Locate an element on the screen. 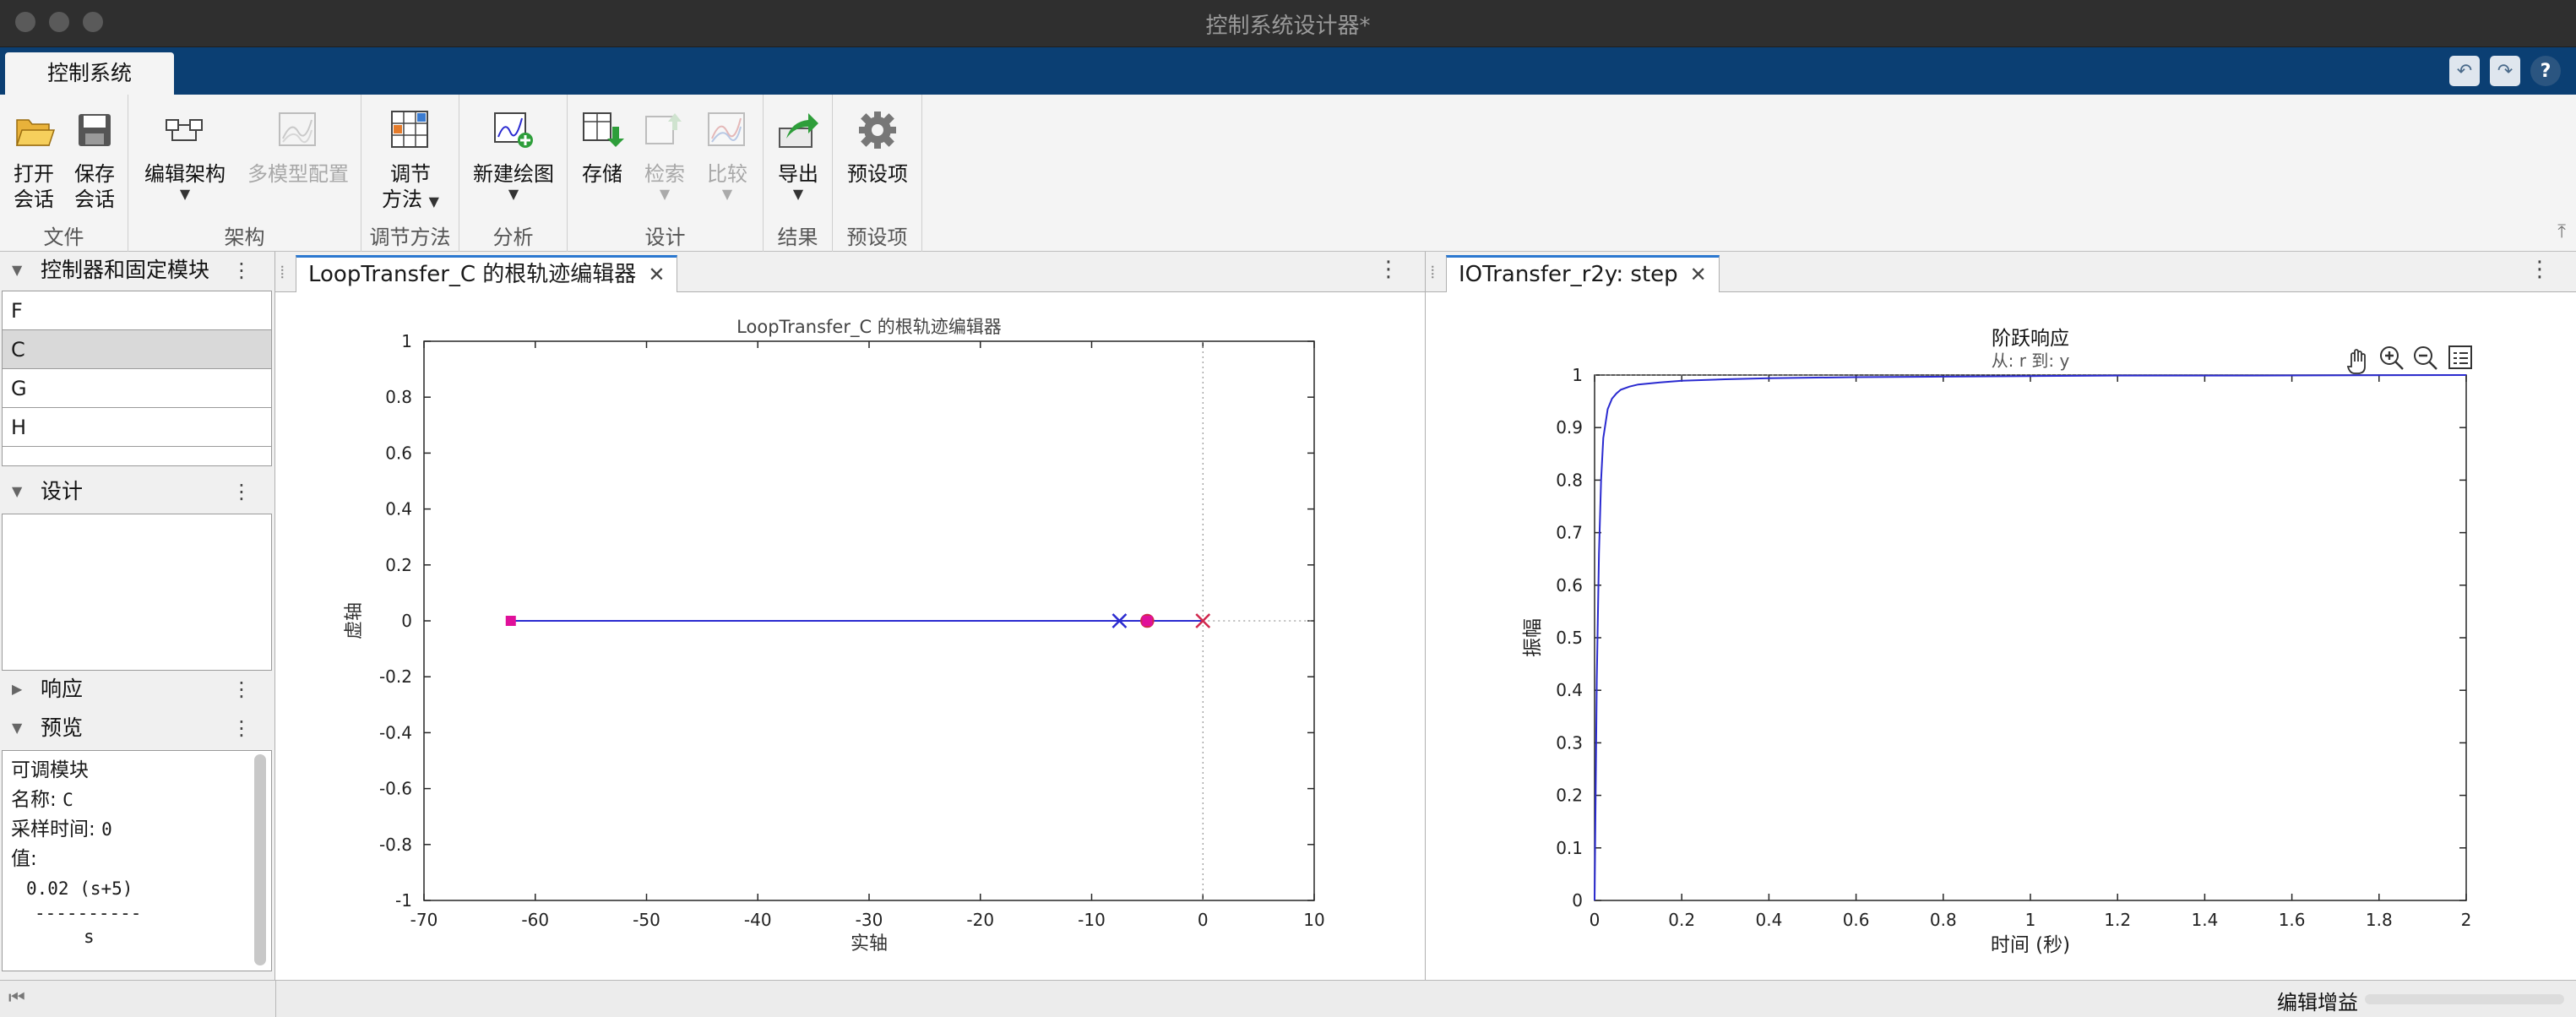 This screenshot has height=1017, width=2576. edit-architecture-button: 编辑架构 ▼ is located at coordinates (185, 155).